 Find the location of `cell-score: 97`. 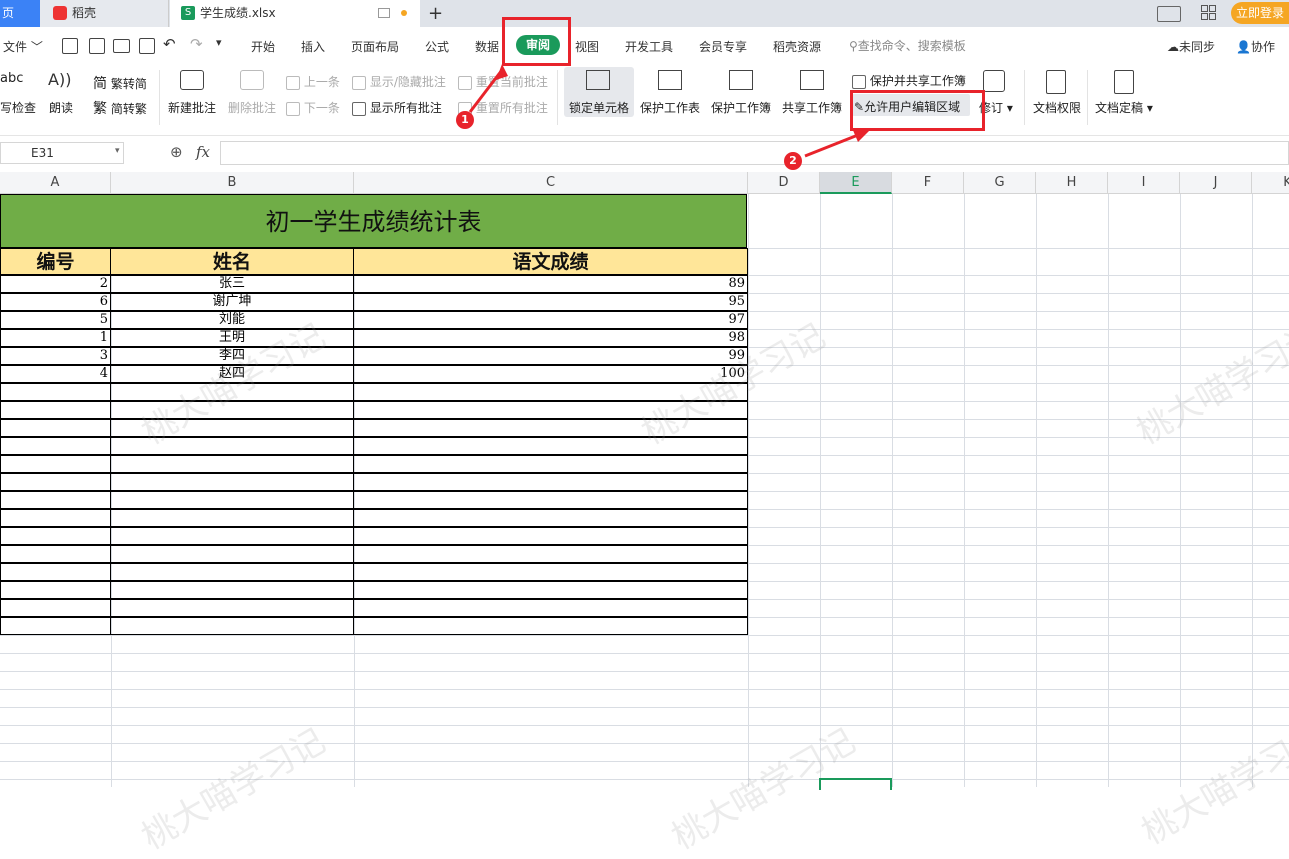

cell-score: 97 is located at coordinates (550, 320).